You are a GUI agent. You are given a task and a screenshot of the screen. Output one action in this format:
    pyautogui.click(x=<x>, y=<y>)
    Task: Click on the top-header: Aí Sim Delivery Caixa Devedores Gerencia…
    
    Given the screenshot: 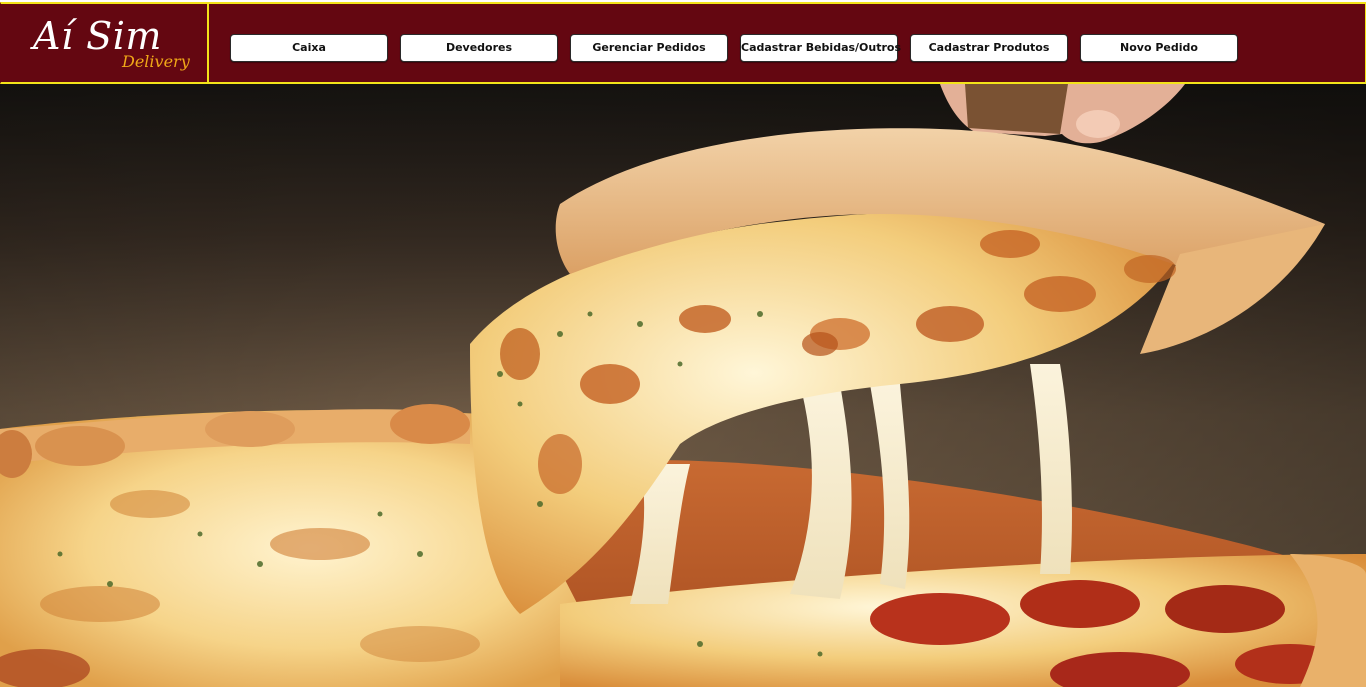 What is the action you would take?
    pyautogui.click(x=683, y=43)
    